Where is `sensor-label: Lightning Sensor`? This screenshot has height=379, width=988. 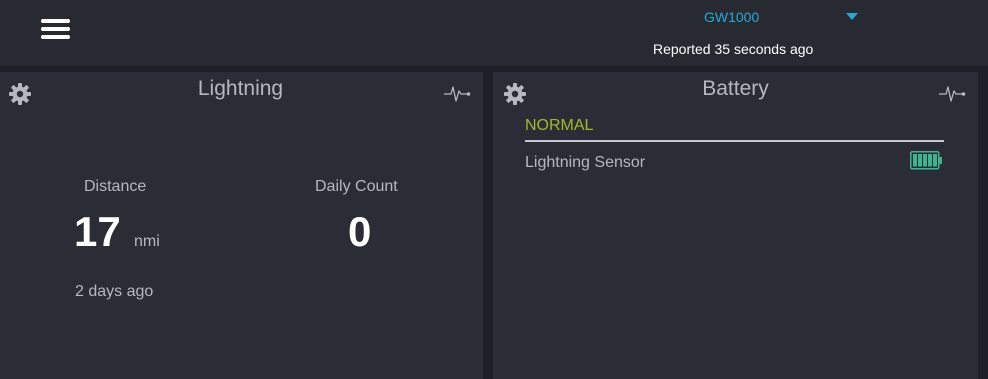 sensor-label: Lightning Sensor is located at coordinates (585, 162).